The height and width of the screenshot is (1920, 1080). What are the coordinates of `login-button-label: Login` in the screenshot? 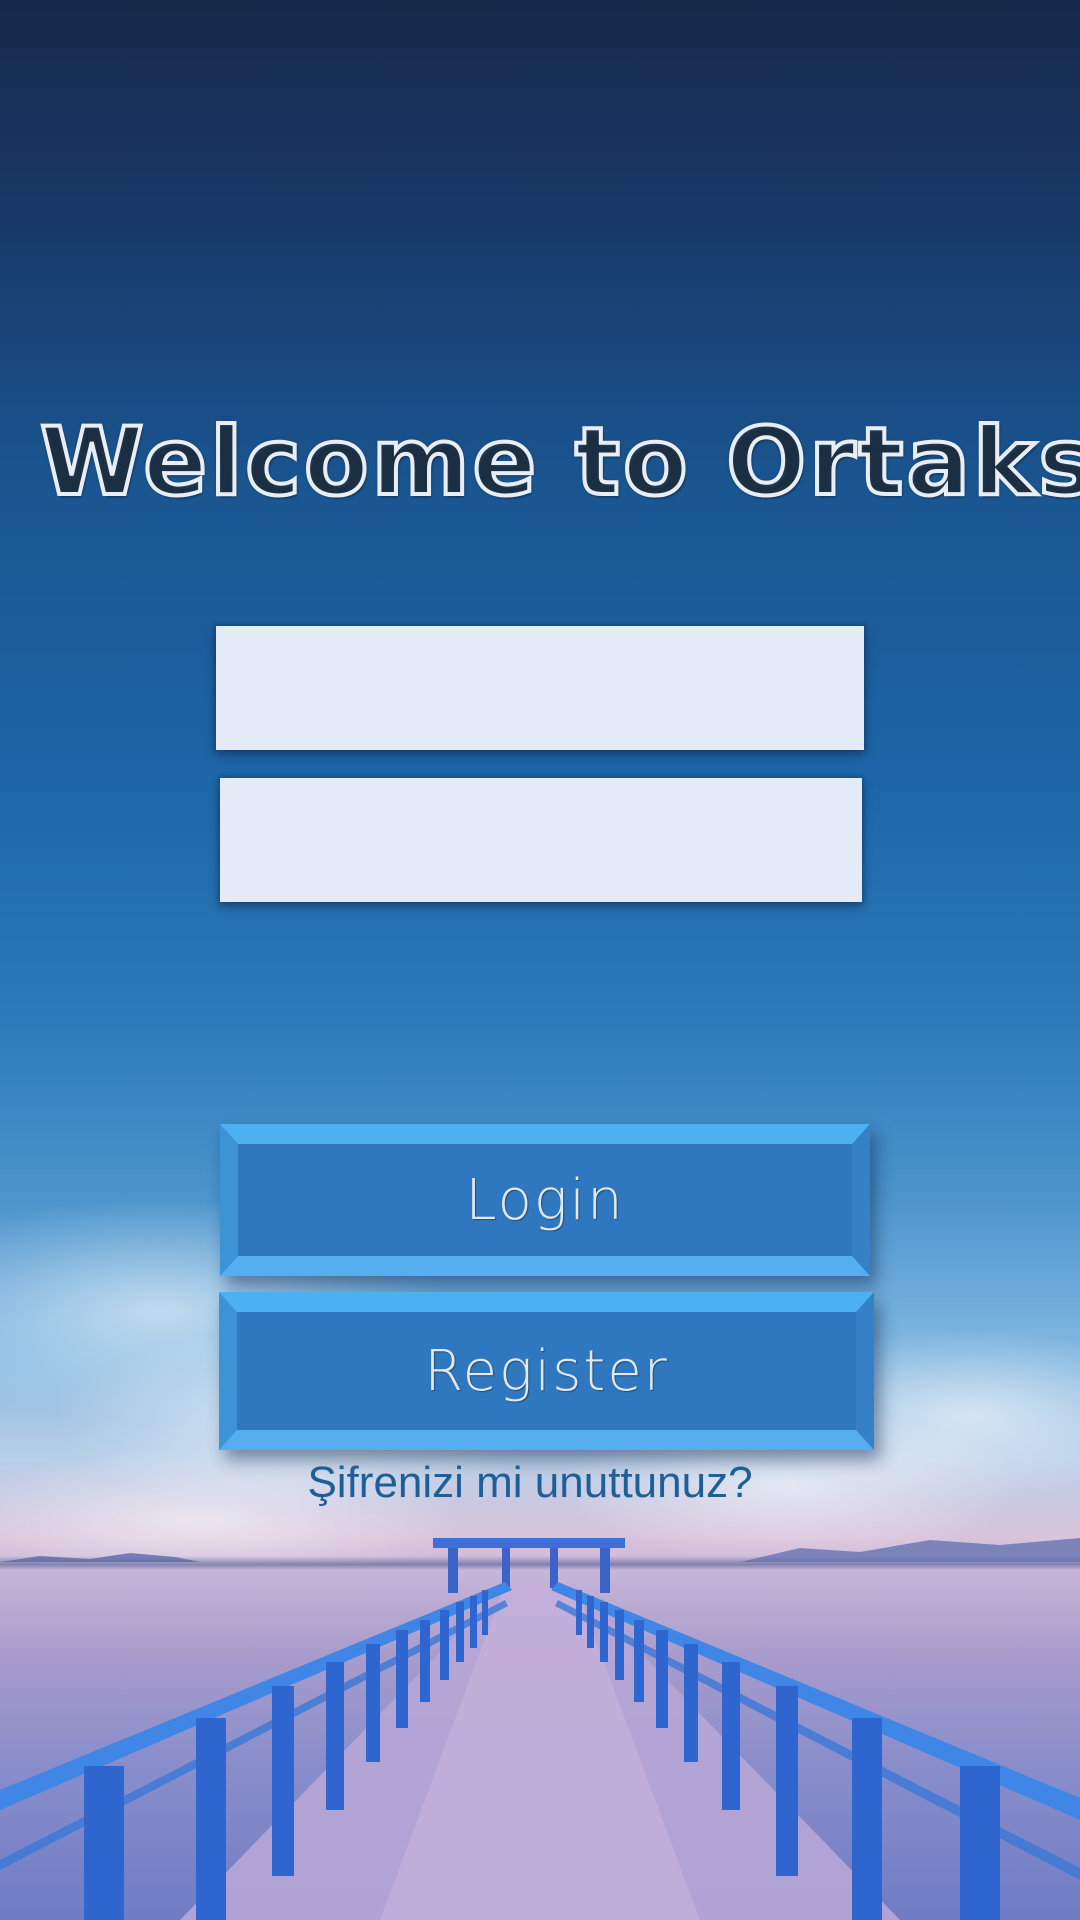 It's located at (545, 1200).